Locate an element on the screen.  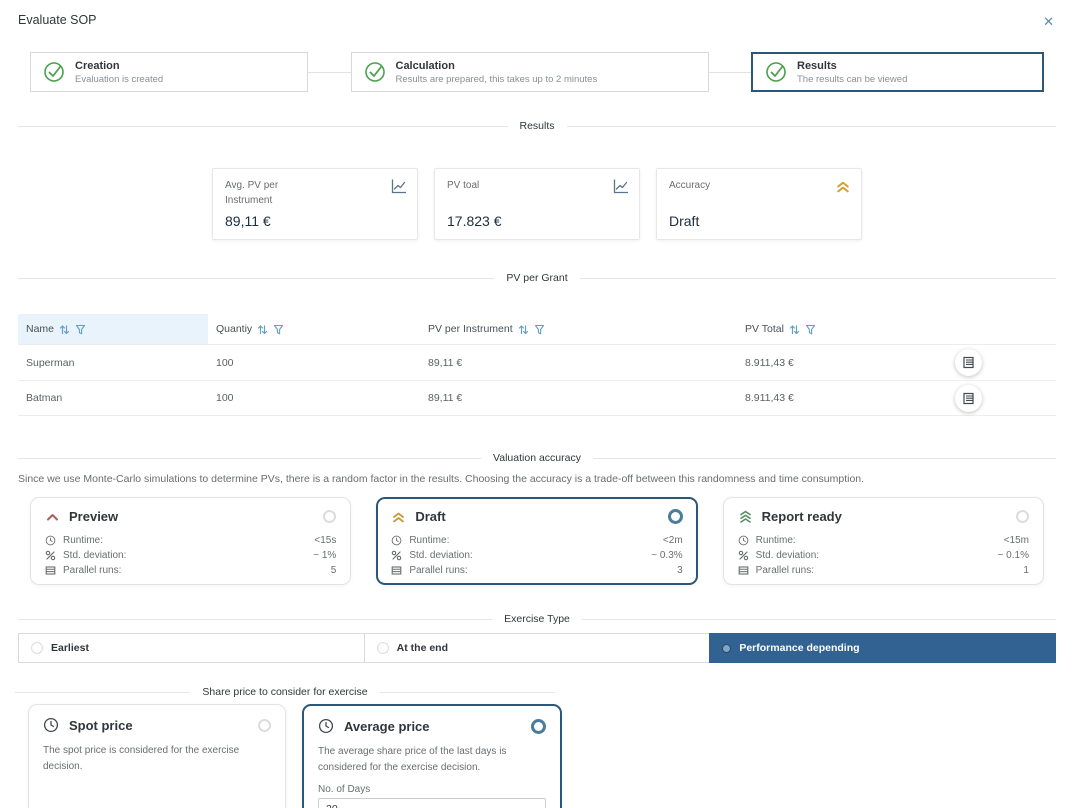
section-divider-valuation-accuracy: Valuation accuracy is located at coordinates (537, 458).